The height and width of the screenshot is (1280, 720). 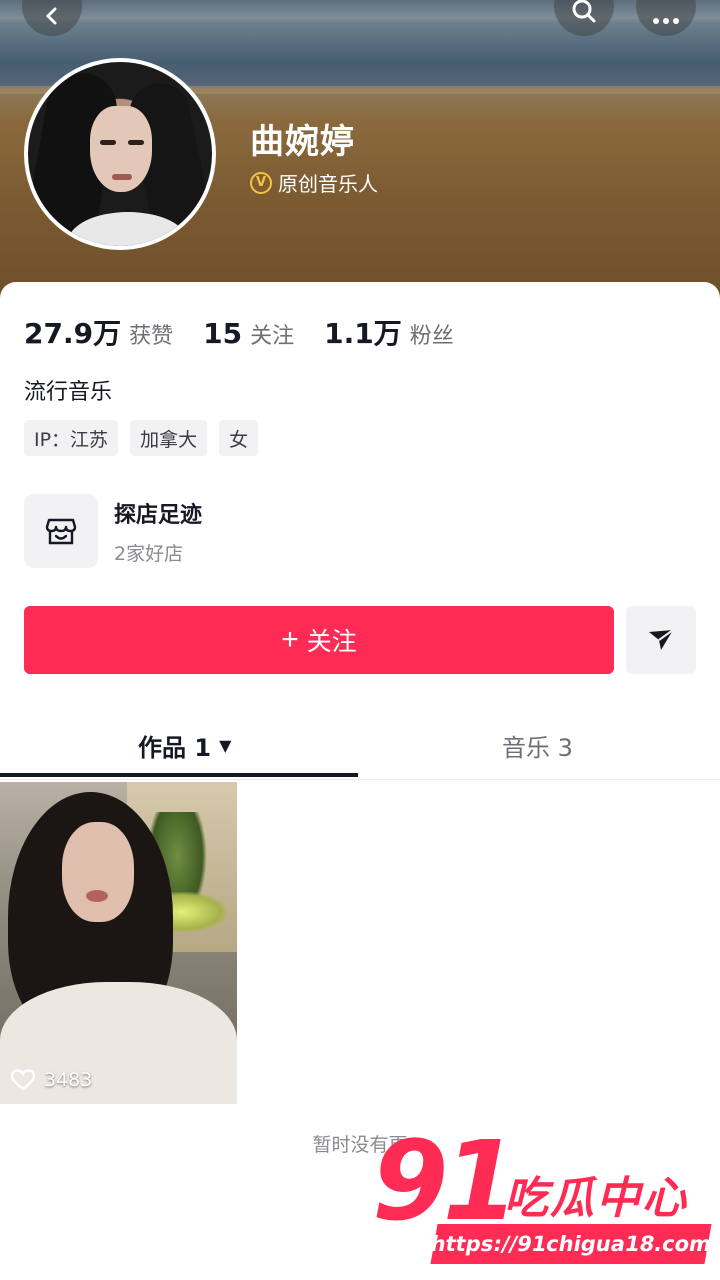 I want to click on tag-location: 加拿大, so click(x=169, y=438).